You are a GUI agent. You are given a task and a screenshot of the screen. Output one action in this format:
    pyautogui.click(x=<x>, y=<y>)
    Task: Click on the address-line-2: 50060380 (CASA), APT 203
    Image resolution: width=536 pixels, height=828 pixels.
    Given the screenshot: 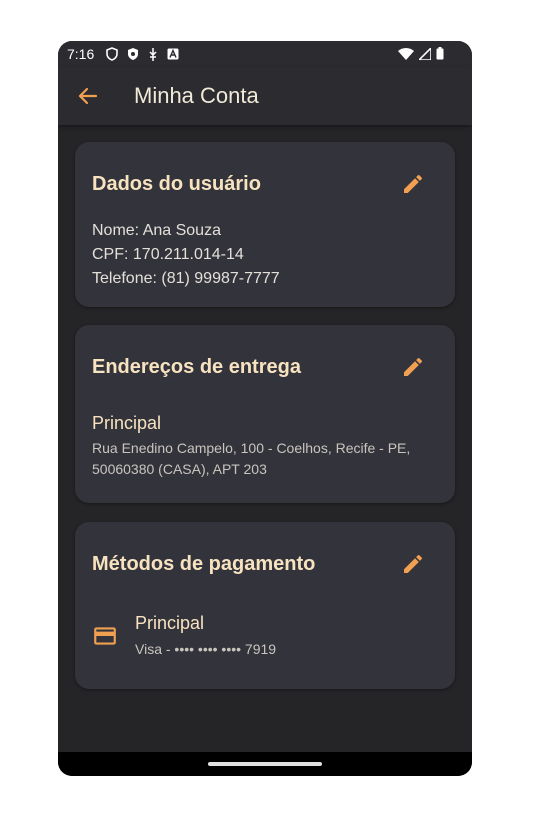 What is the action you would take?
    pyautogui.click(x=179, y=469)
    